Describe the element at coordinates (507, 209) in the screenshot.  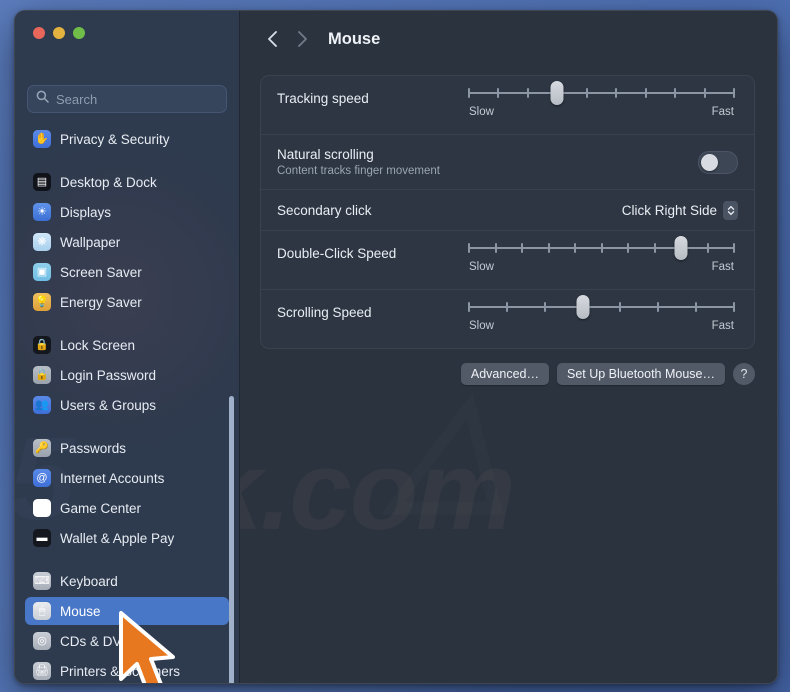
I see `secondary-click-row: Secondary click Click Right Side` at that location.